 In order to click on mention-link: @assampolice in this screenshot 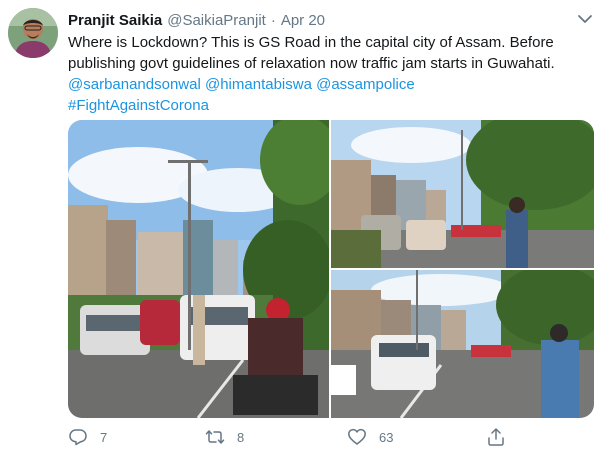, I will do `click(365, 84)`.